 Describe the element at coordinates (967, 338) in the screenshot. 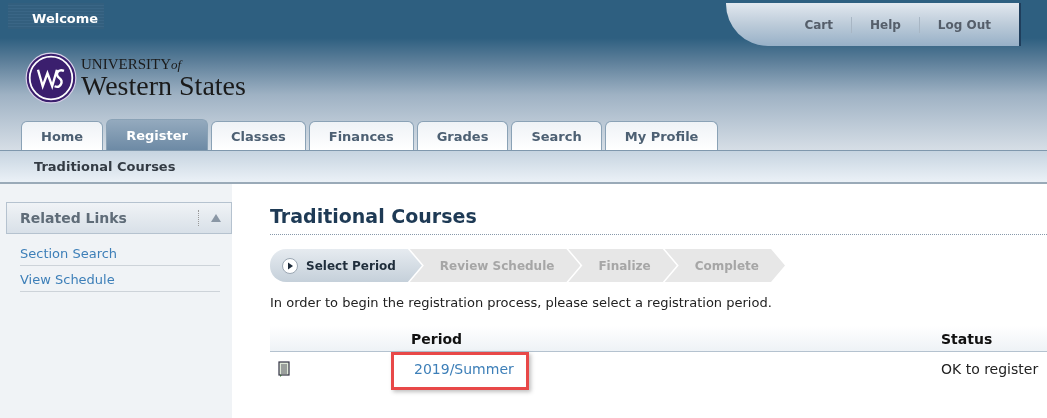

I see `column-header: Status` at that location.